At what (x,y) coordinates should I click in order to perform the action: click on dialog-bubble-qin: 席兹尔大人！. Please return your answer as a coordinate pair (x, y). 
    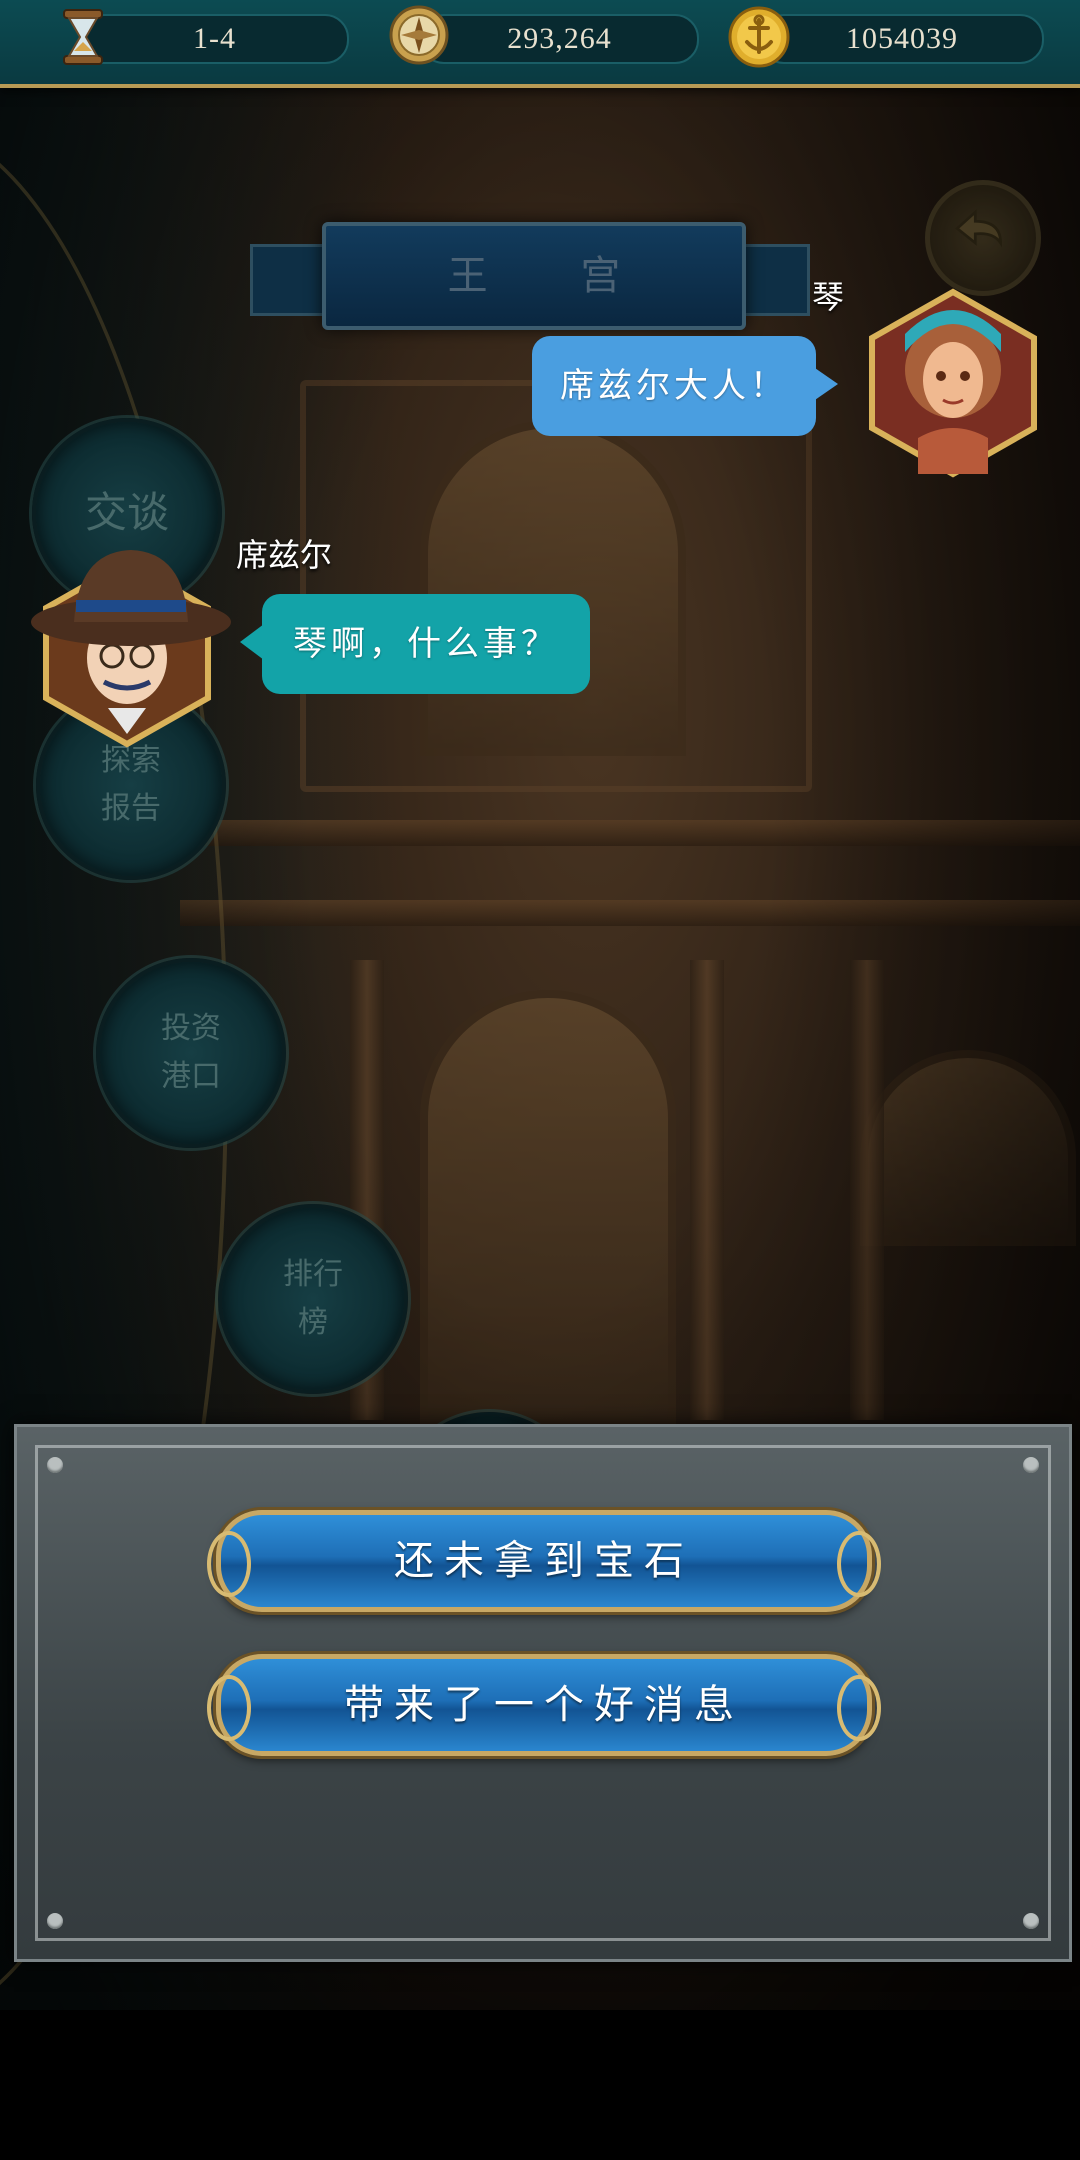
    Looking at the image, I should click on (674, 386).